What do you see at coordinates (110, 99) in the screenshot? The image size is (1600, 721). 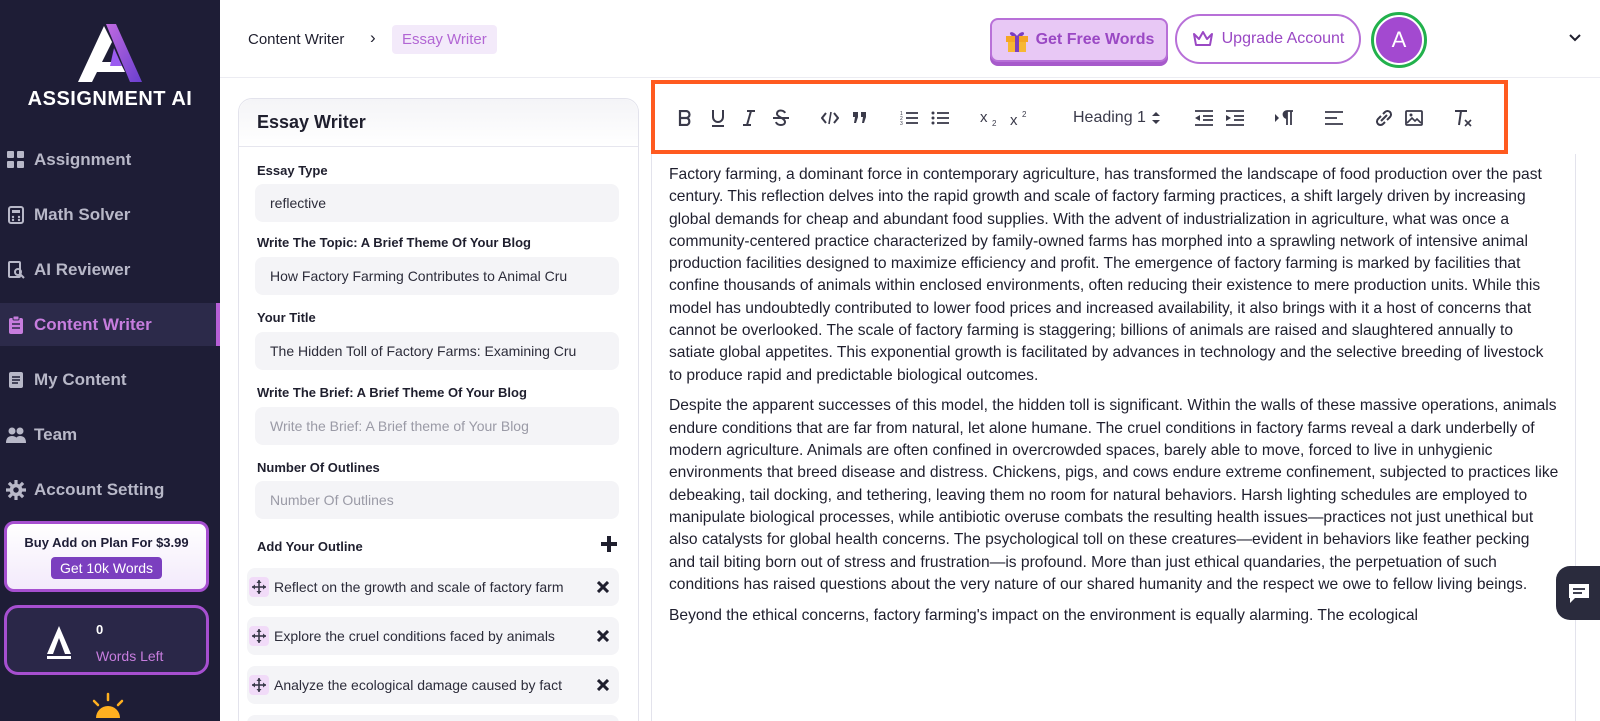 I see `brand-name: ASSIGNMENT AI` at bounding box center [110, 99].